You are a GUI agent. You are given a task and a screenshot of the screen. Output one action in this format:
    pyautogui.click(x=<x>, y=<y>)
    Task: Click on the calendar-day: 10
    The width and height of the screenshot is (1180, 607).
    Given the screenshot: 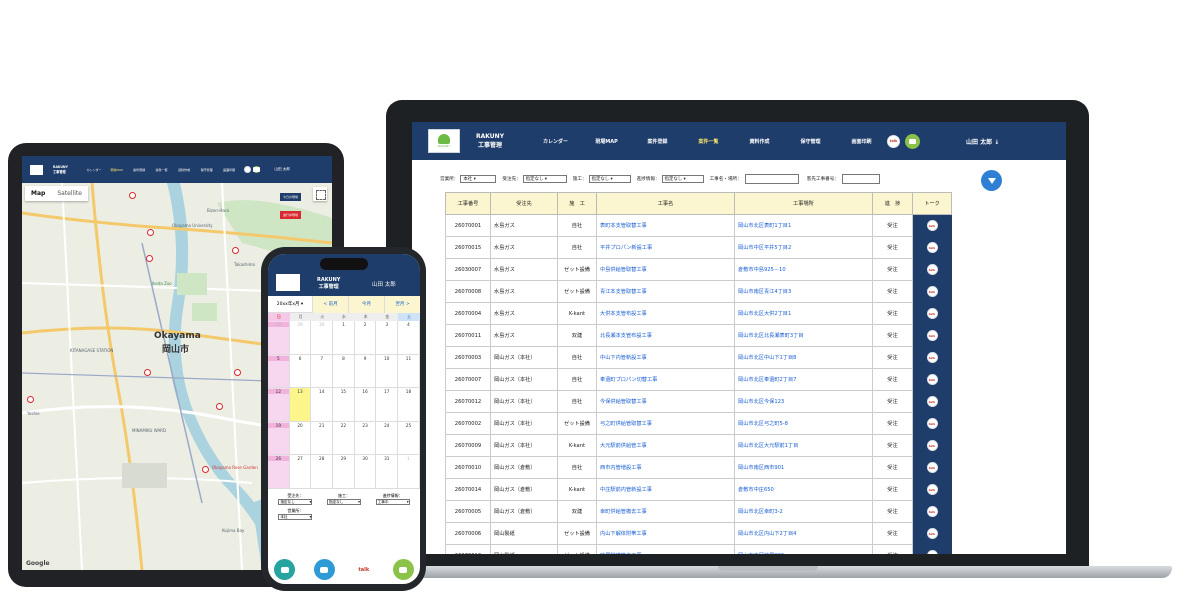 What is the action you would take?
    pyautogui.click(x=387, y=371)
    